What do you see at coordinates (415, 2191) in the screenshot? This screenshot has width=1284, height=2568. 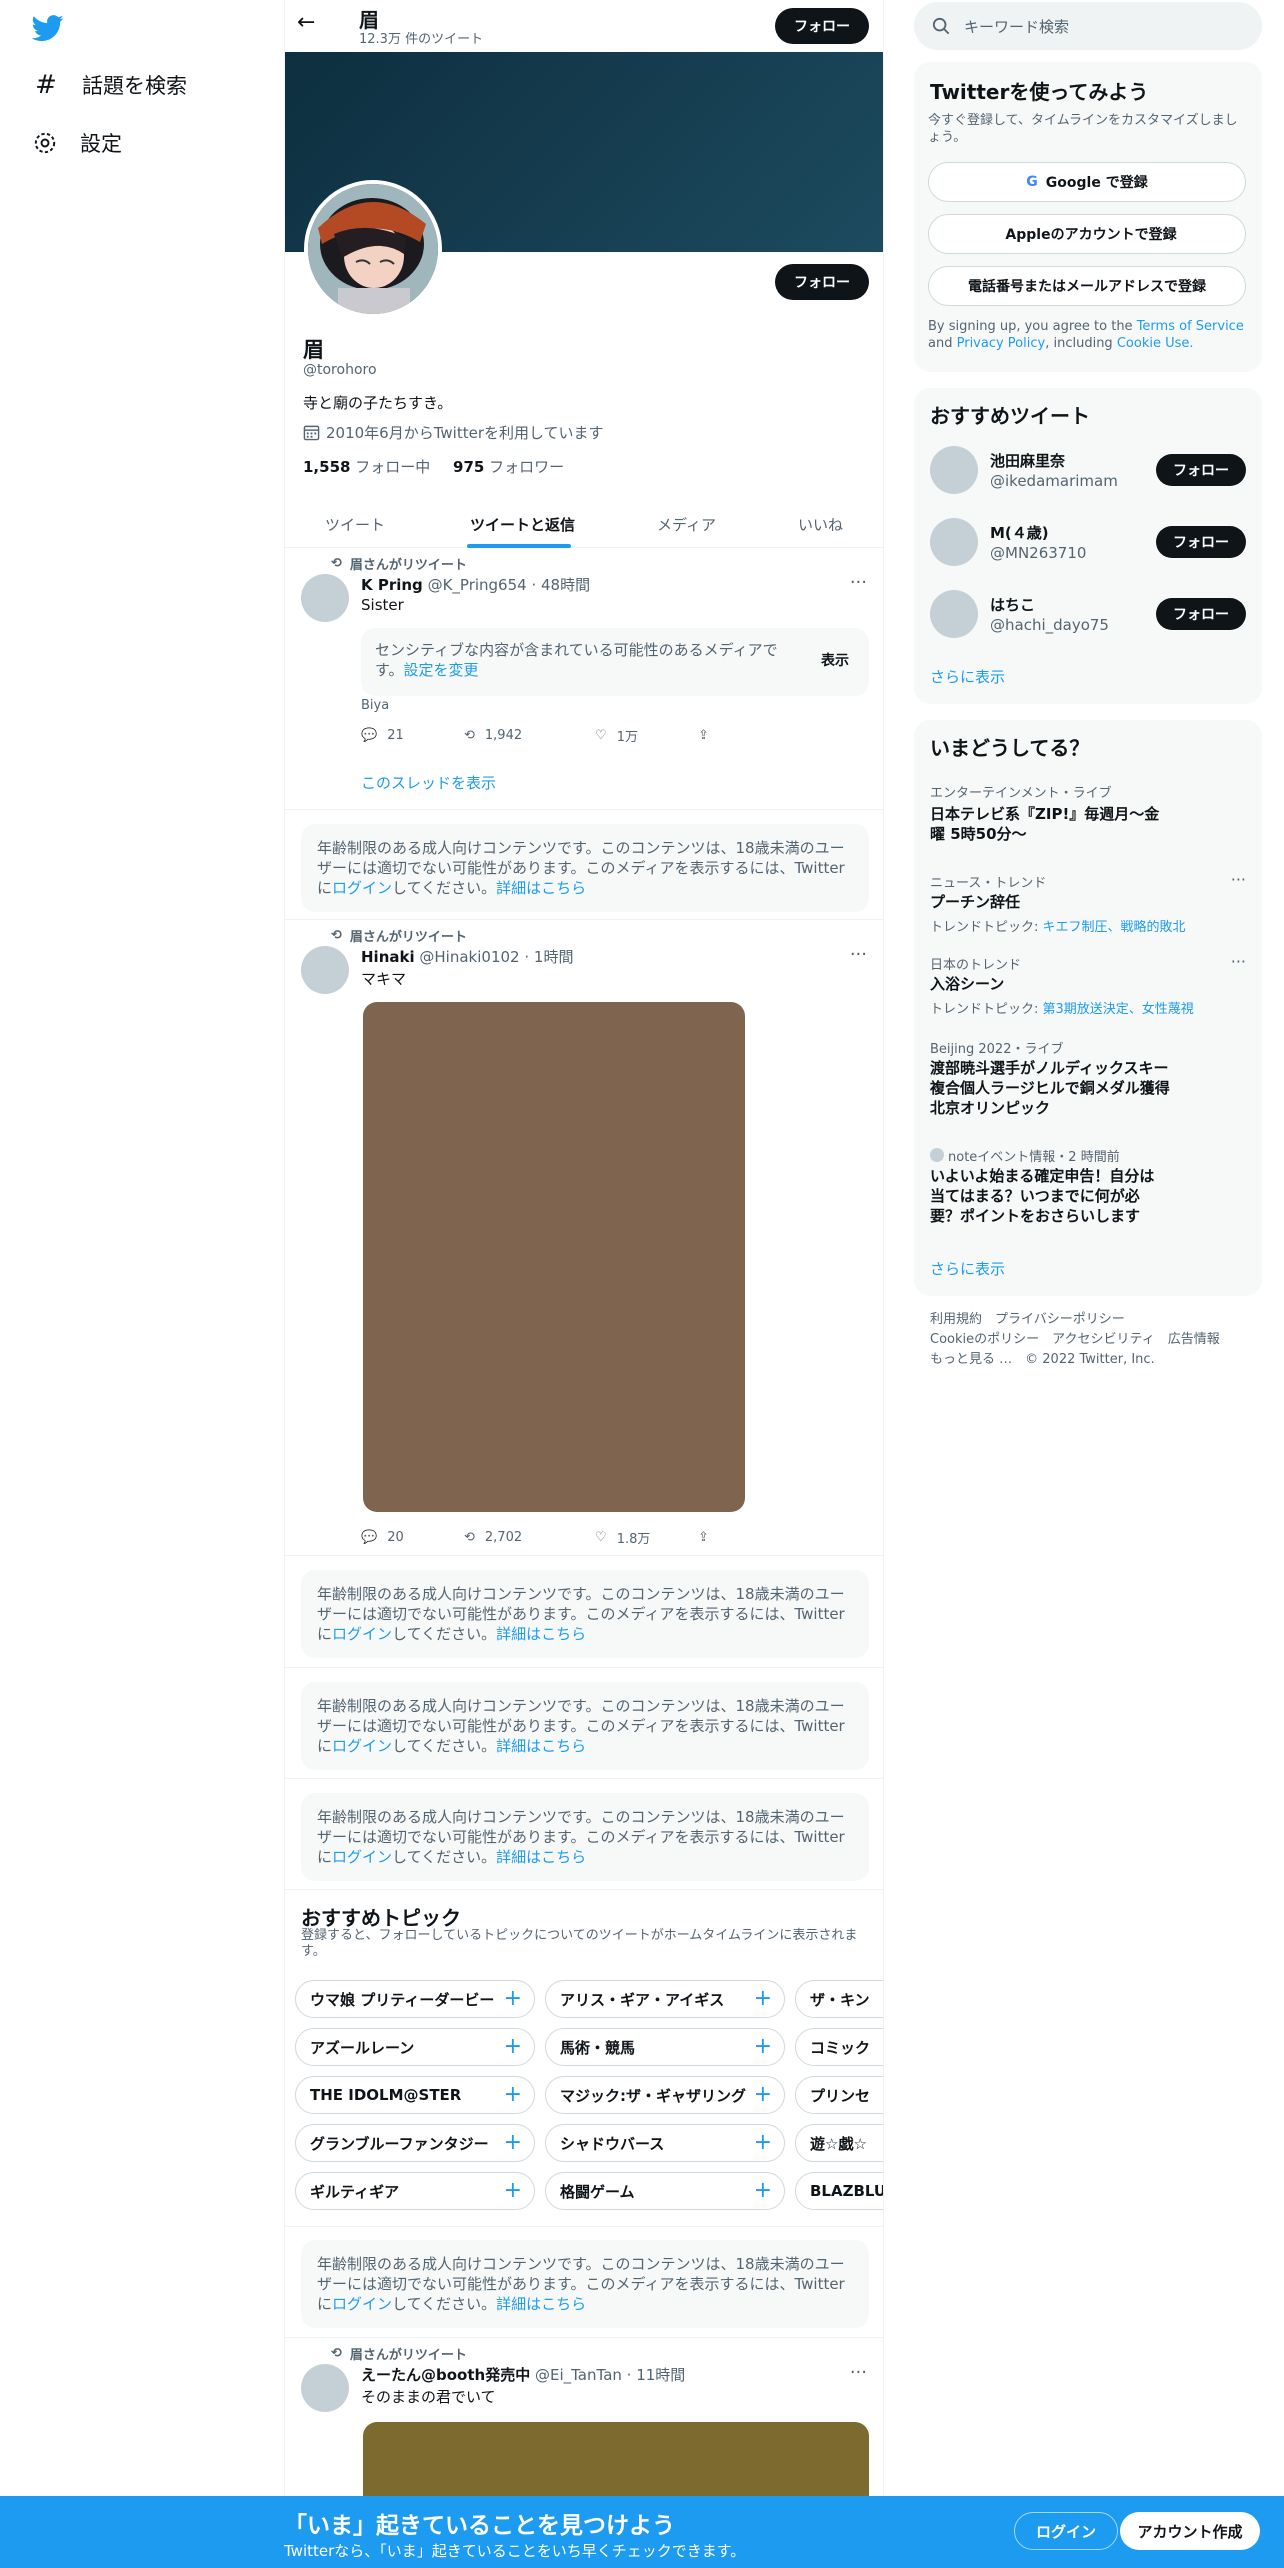 I see `topic-chip: ギルティギア +` at bounding box center [415, 2191].